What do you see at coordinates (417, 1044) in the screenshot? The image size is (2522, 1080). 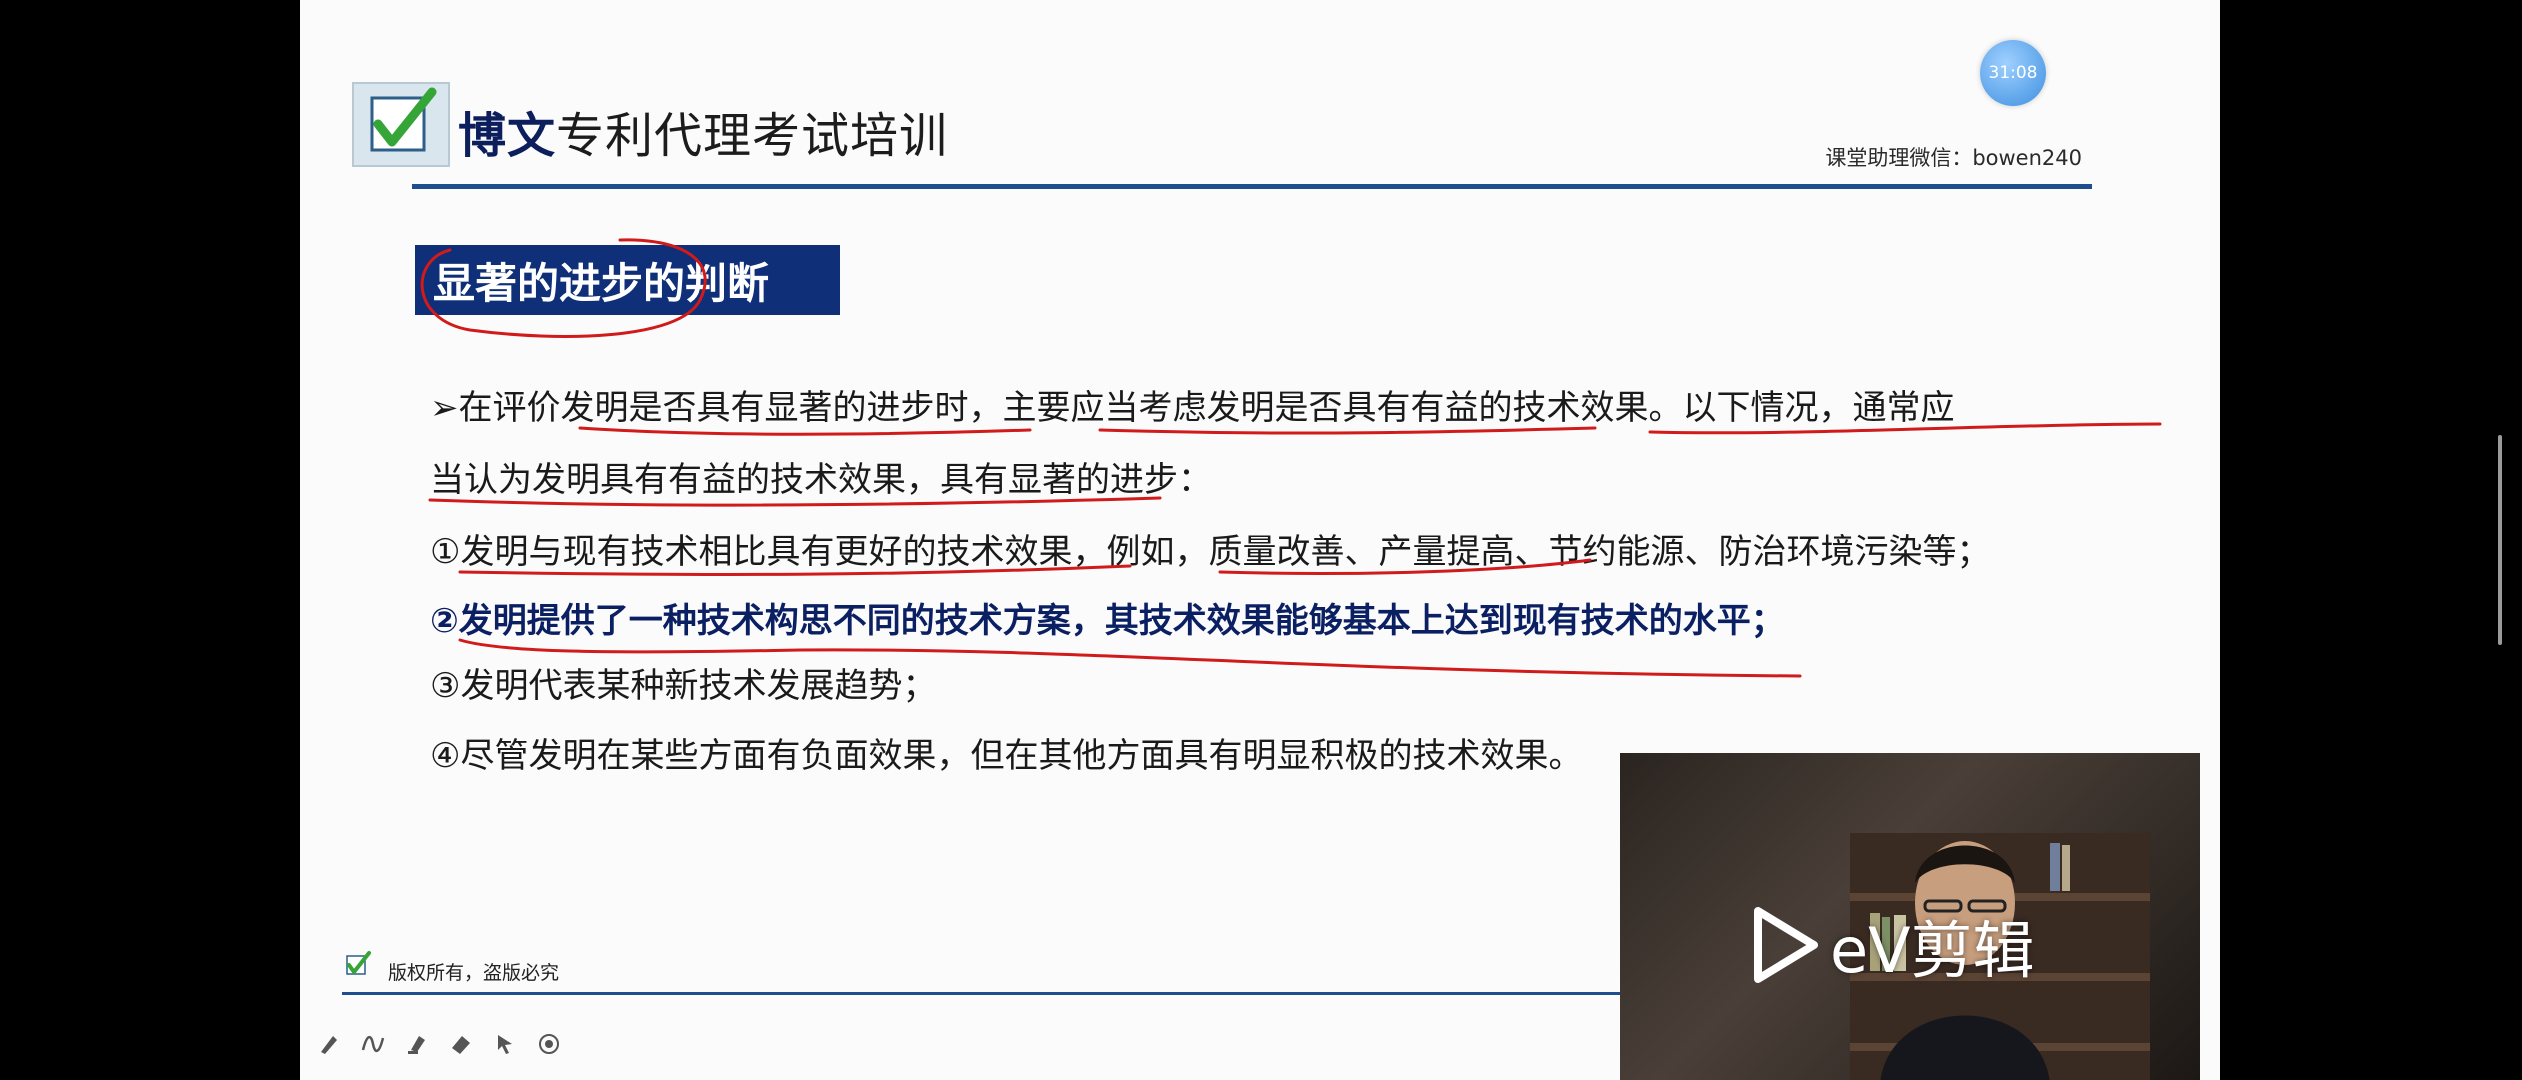 I see `highlighter-icon` at bounding box center [417, 1044].